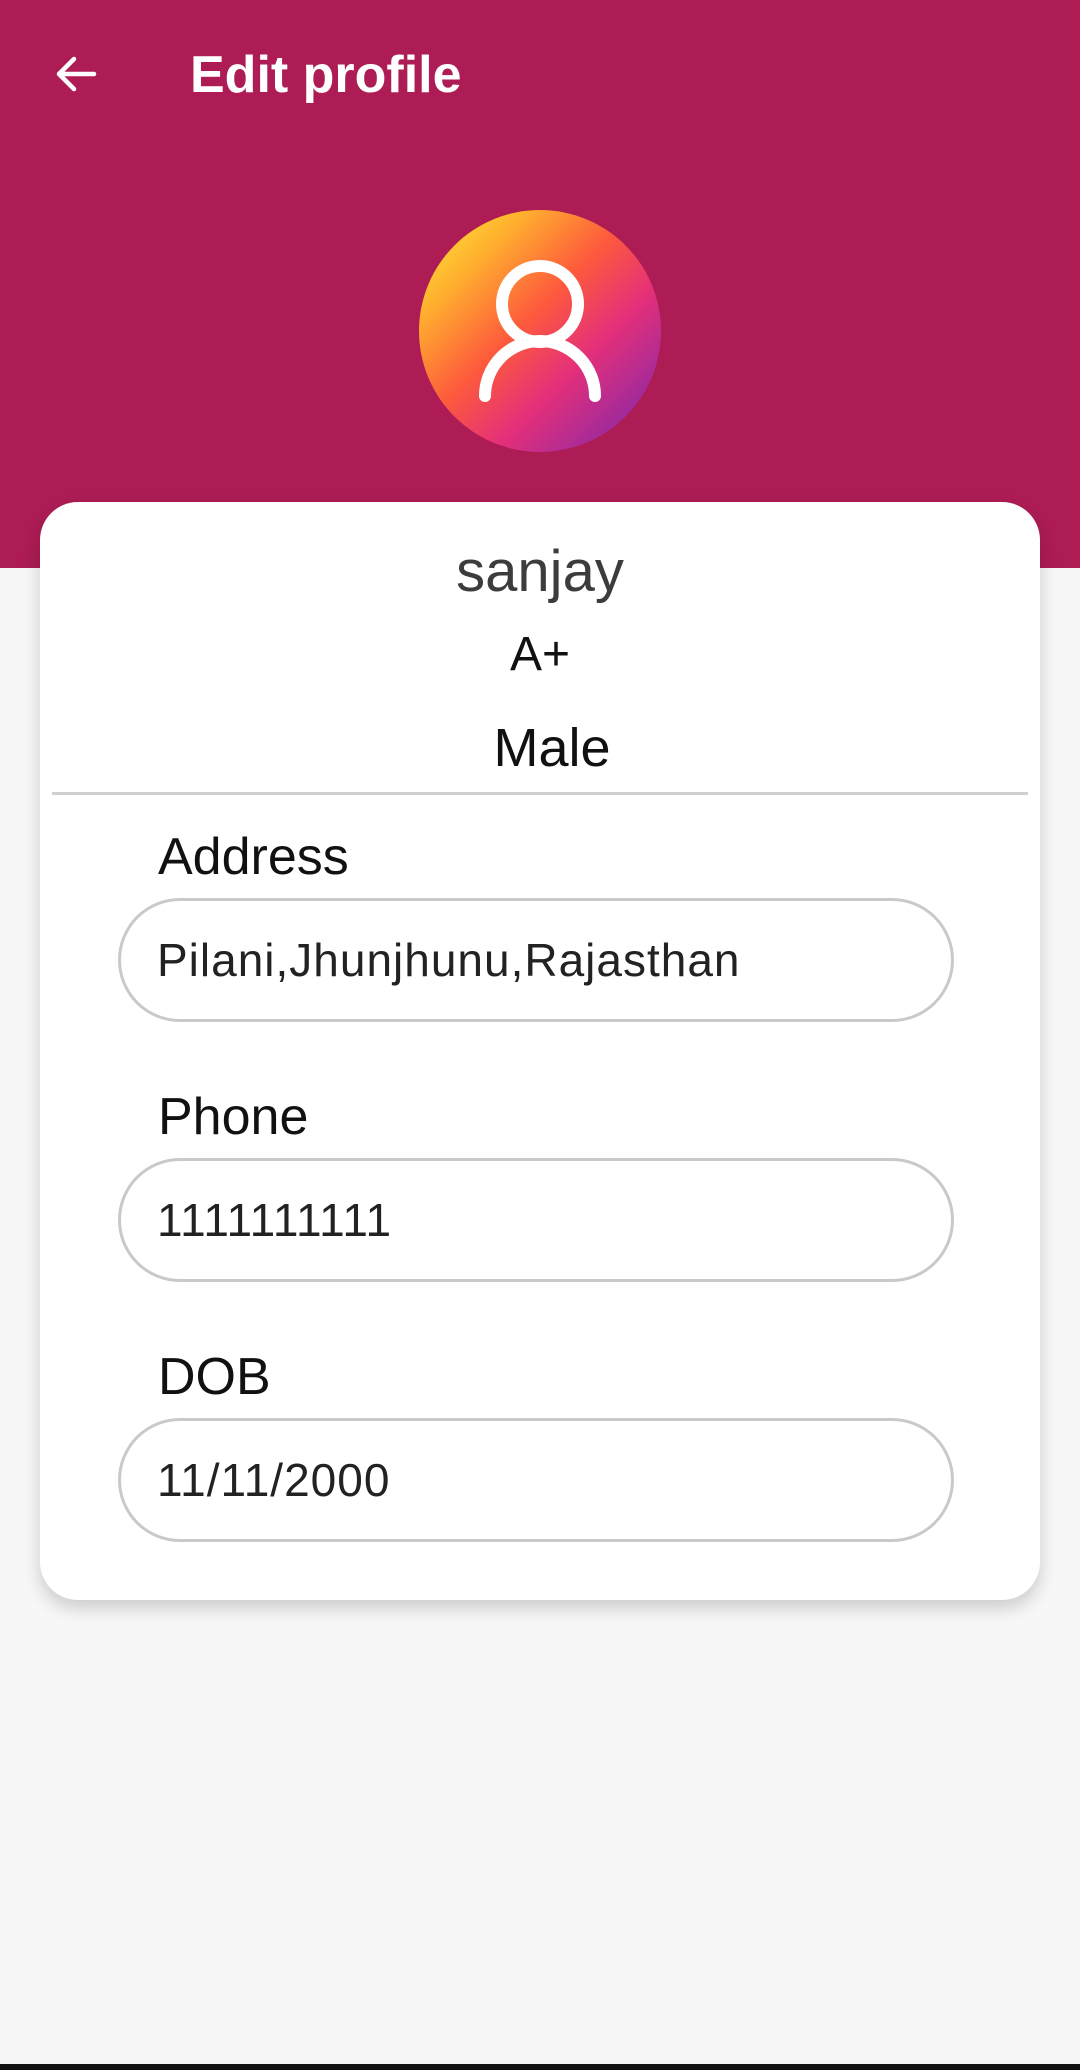 The image size is (1080, 2070). What do you see at coordinates (214, 1377) in the screenshot?
I see `dob-label: DOB` at bounding box center [214, 1377].